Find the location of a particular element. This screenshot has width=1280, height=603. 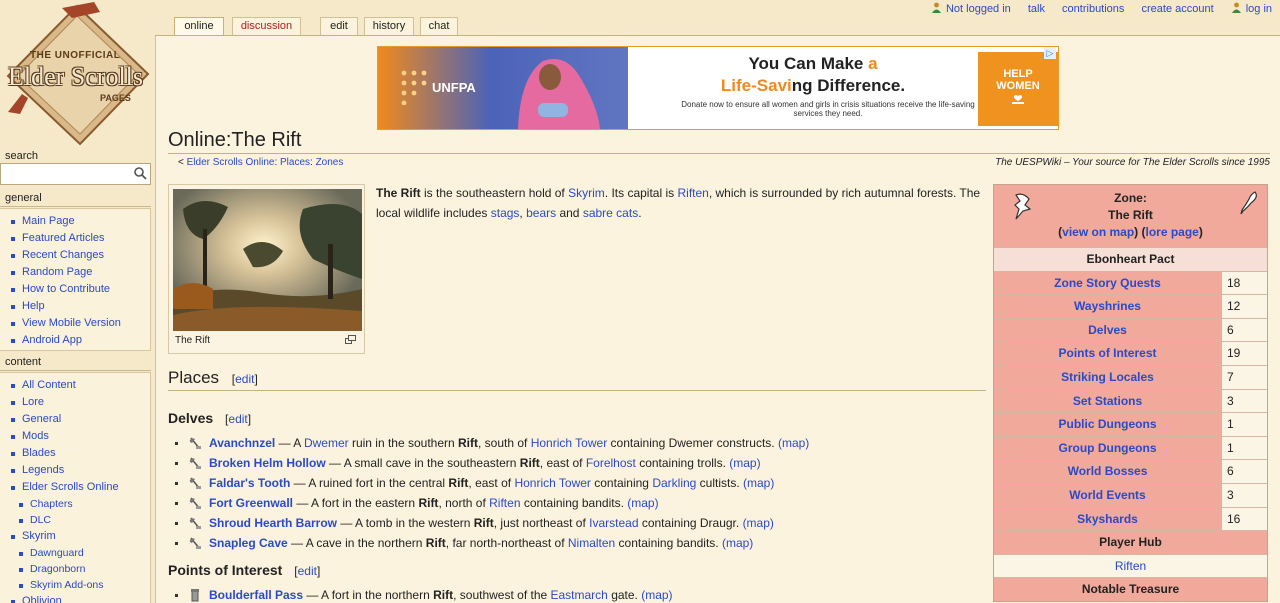

infobox-row-label: World Events is located at coordinates (1108, 495).